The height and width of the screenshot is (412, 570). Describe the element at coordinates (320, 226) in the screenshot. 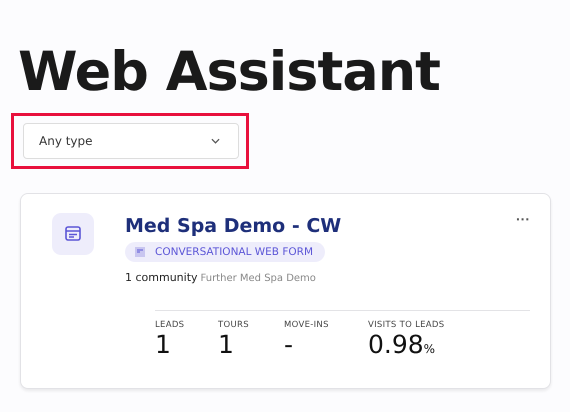

I see `card-title: Med Spa Demo - CW` at that location.